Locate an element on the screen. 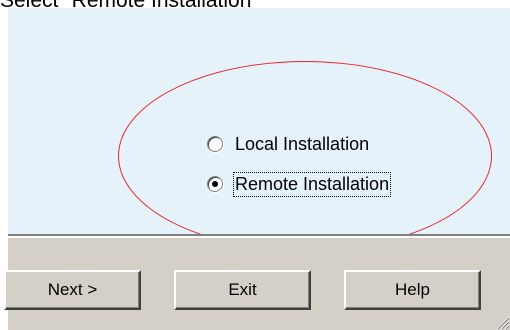 The height and width of the screenshot is (330, 510). local-installation-option: Local Installation is located at coordinates (288, 144).